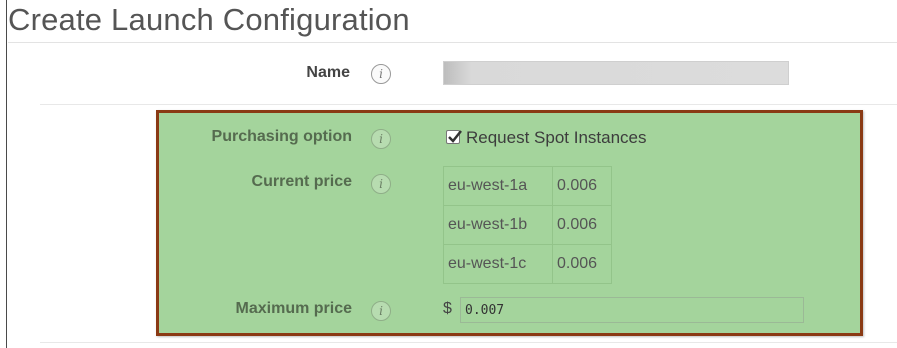 The width and height of the screenshot is (897, 348). I want to click on request-spot-checkbox, so click(454, 137).